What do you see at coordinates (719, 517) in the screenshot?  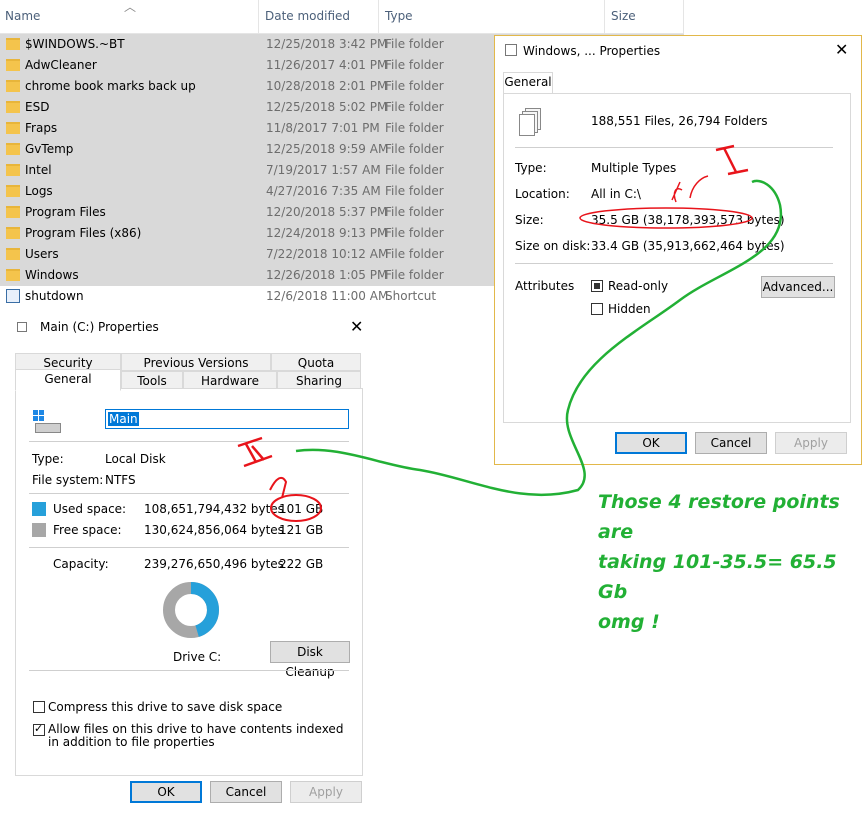 I see `annotation-line-1: Those 4 restore points are` at bounding box center [719, 517].